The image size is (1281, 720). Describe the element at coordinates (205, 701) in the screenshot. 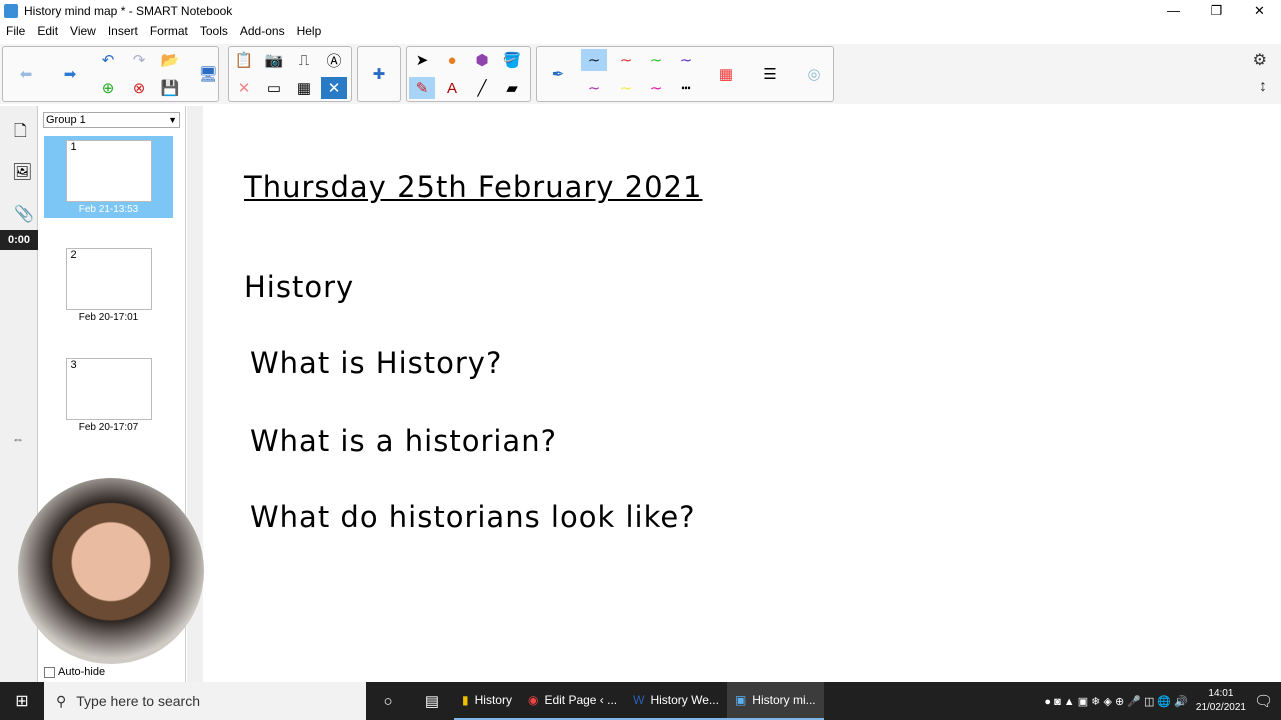

I see `taskbar-search: ⚲ Type here to search` at that location.